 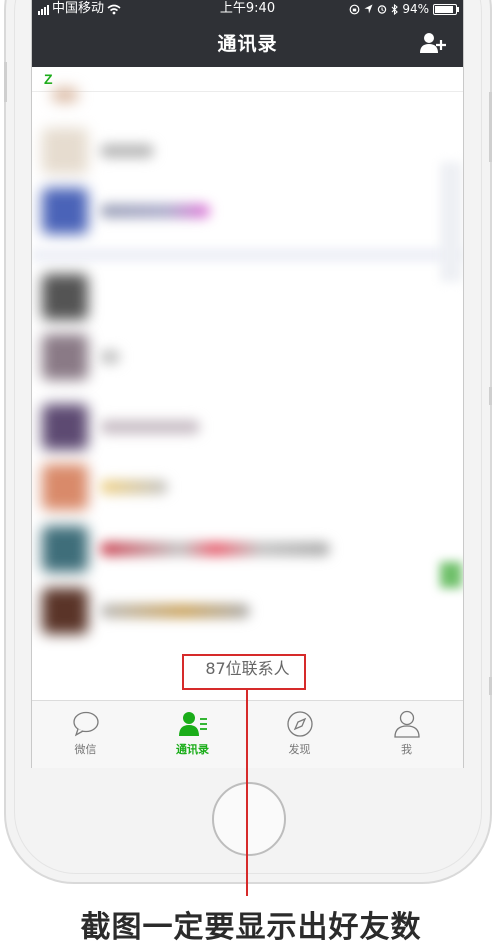 What do you see at coordinates (247, 44) in the screenshot?
I see `page-title: 通讯录` at bounding box center [247, 44].